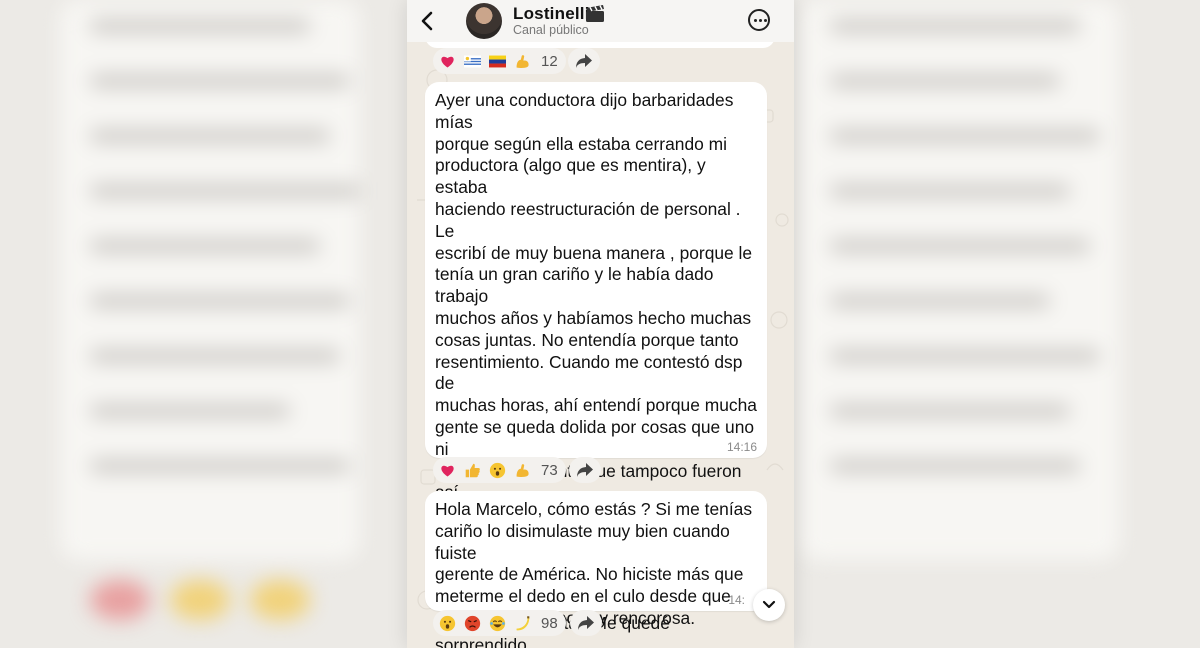 The width and height of the screenshot is (1200, 648). I want to click on laughing-face-icon, so click(497, 623).